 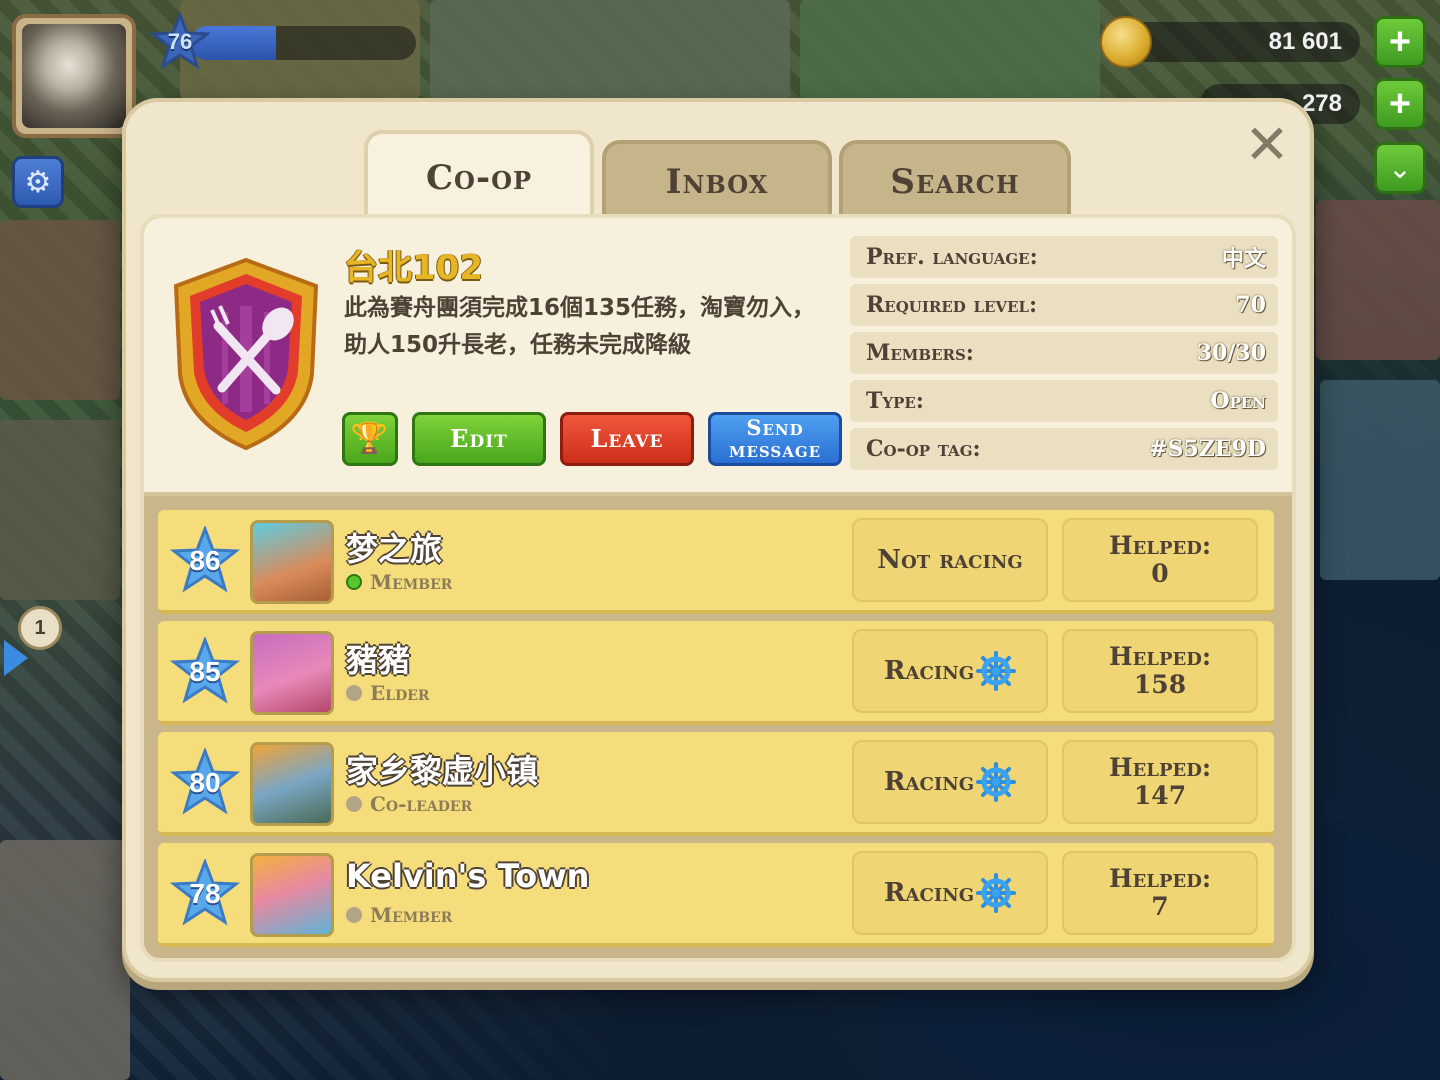 I want to click on online-status-icon, so click(x=354, y=582).